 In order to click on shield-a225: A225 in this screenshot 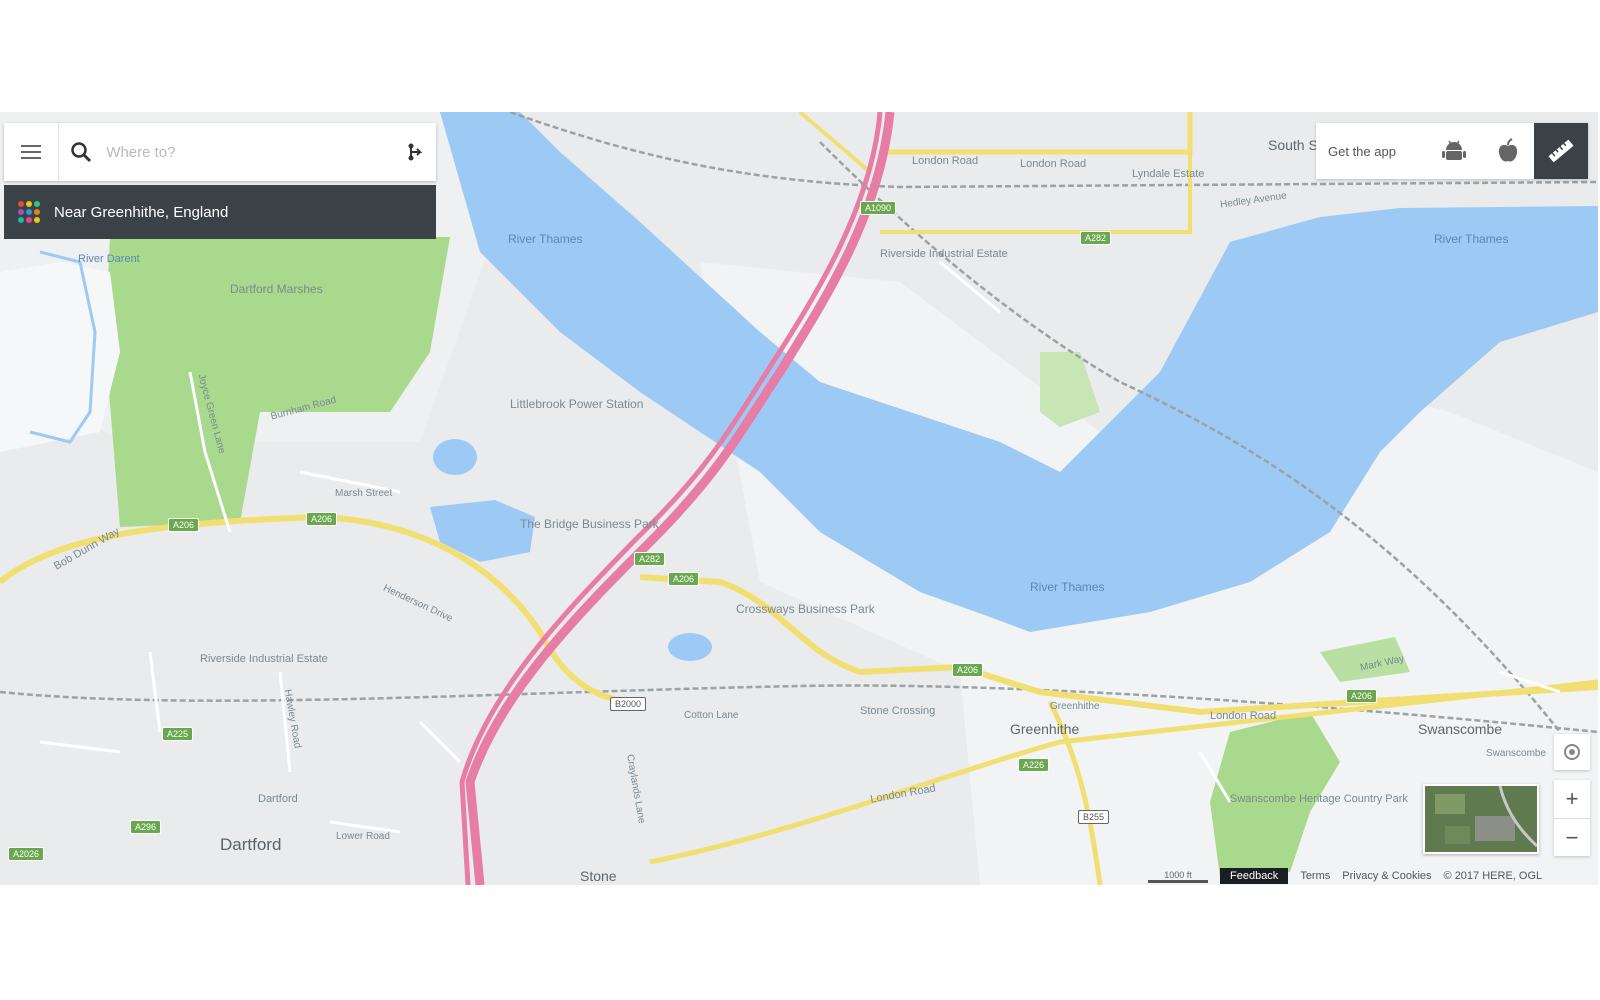, I will do `click(178, 734)`.